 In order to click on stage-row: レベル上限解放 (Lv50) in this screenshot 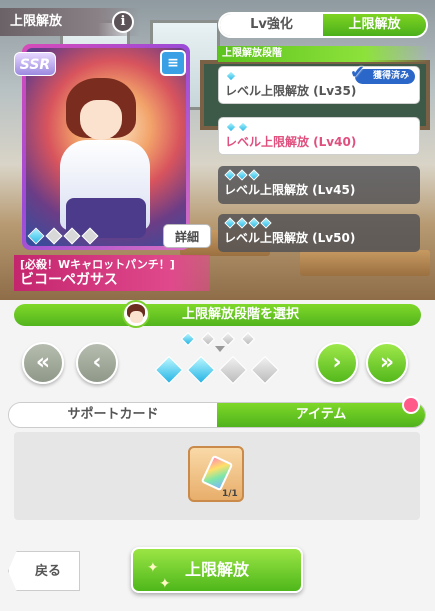, I will do `click(319, 233)`.